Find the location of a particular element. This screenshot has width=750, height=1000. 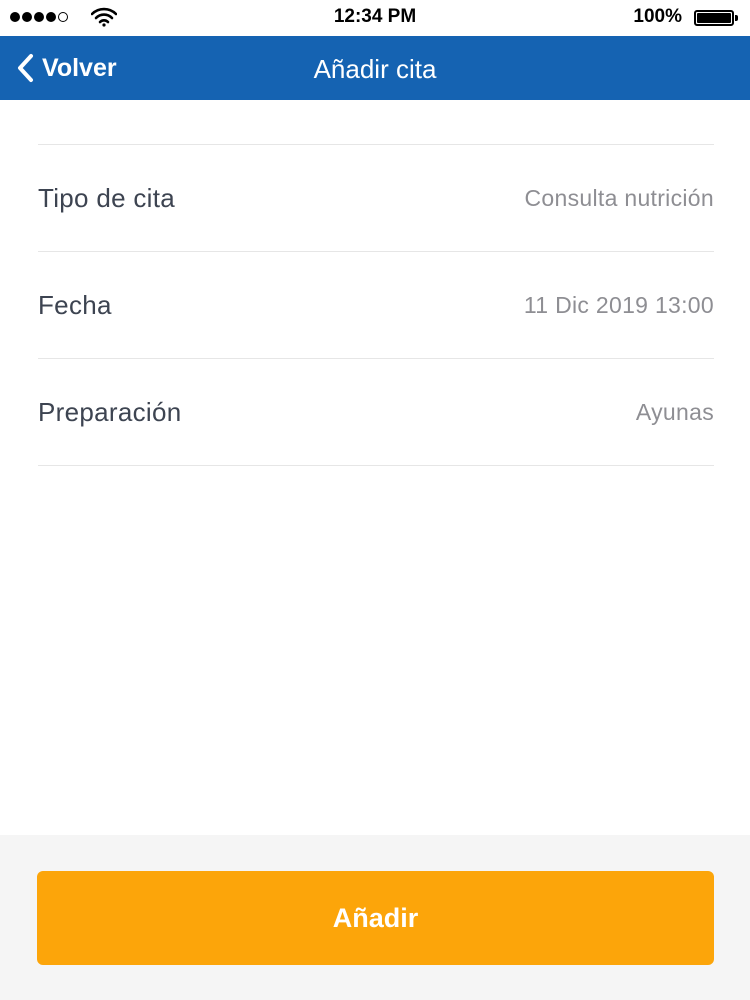

row-label: Preparación is located at coordinates (110, 411).